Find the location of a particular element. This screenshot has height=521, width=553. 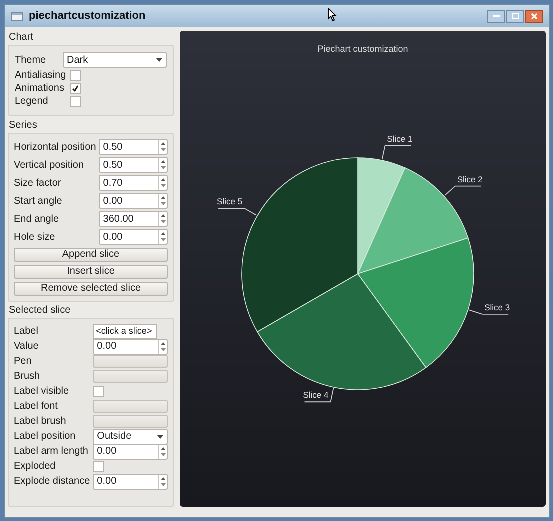

checkbox-label: Legend is located at coordinates (32, 102).